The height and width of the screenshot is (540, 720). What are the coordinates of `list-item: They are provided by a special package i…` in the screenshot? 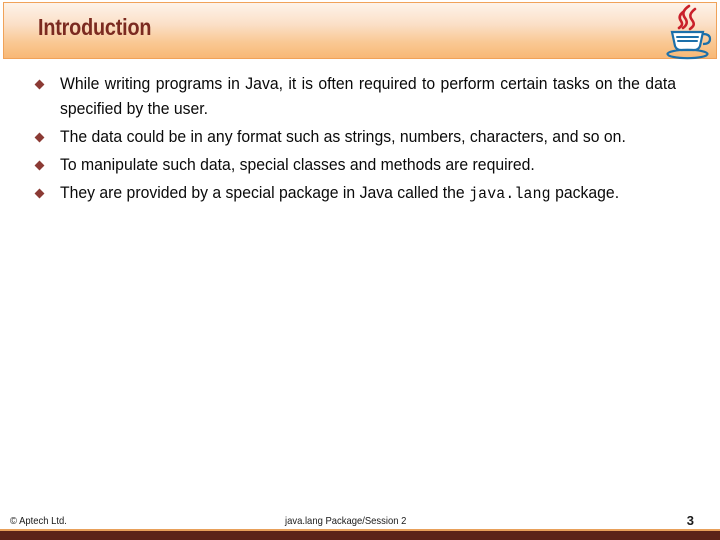 It's located at (360, 194).